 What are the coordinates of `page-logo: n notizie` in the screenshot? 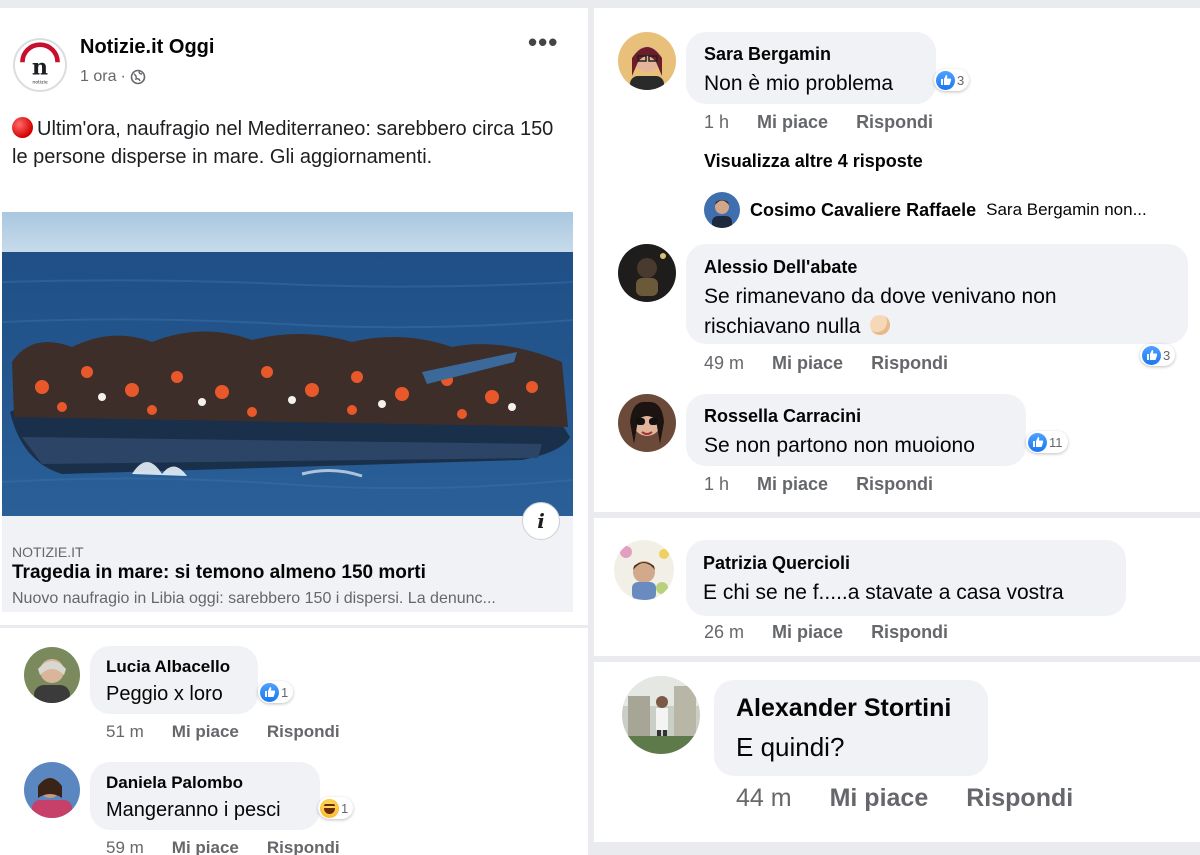 It's located at (40, 65).